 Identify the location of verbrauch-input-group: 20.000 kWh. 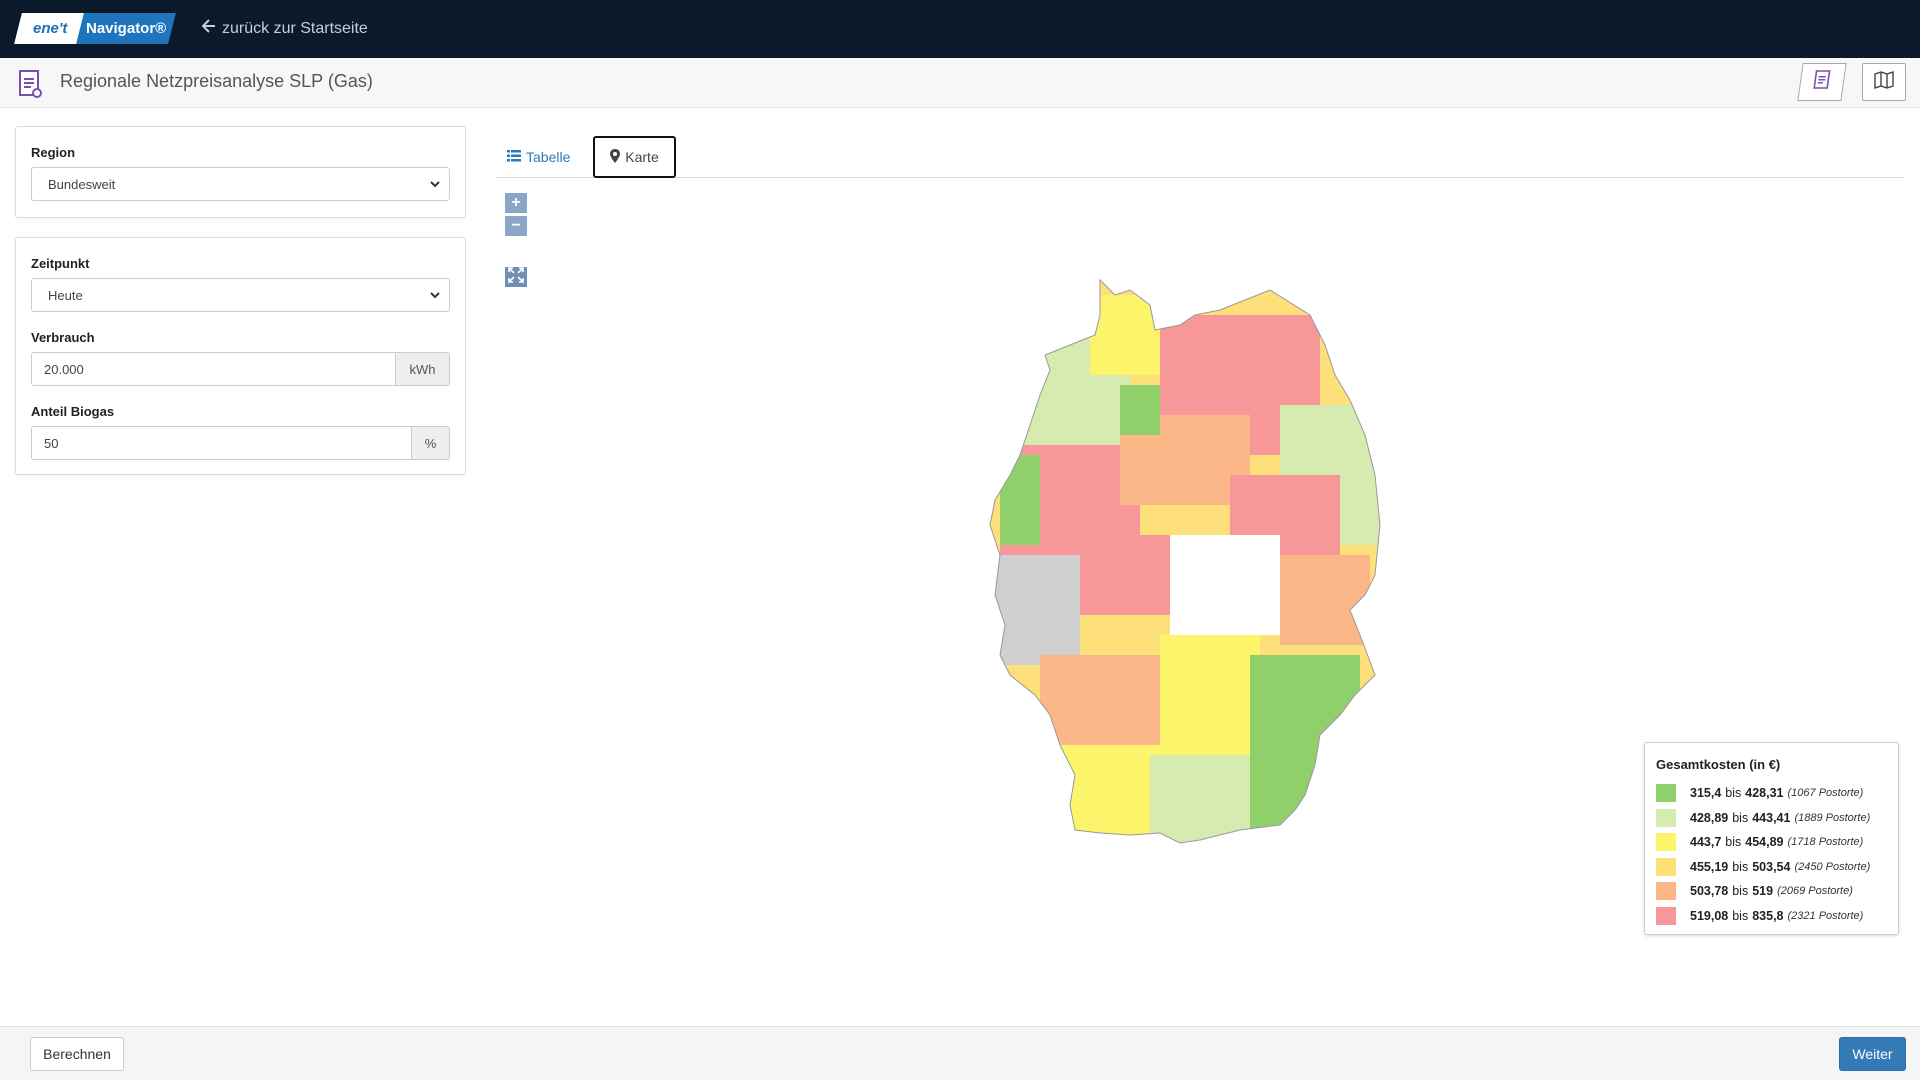
(240, 369).